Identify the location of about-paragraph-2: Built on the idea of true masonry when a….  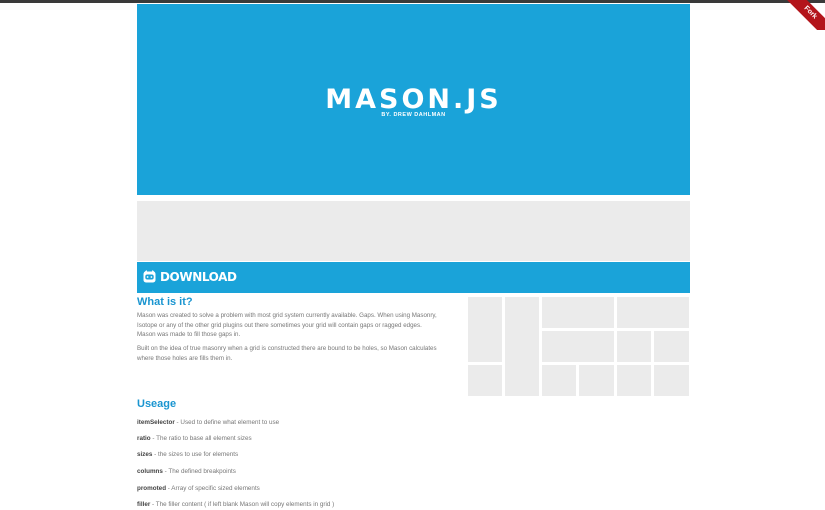
(287, 353).